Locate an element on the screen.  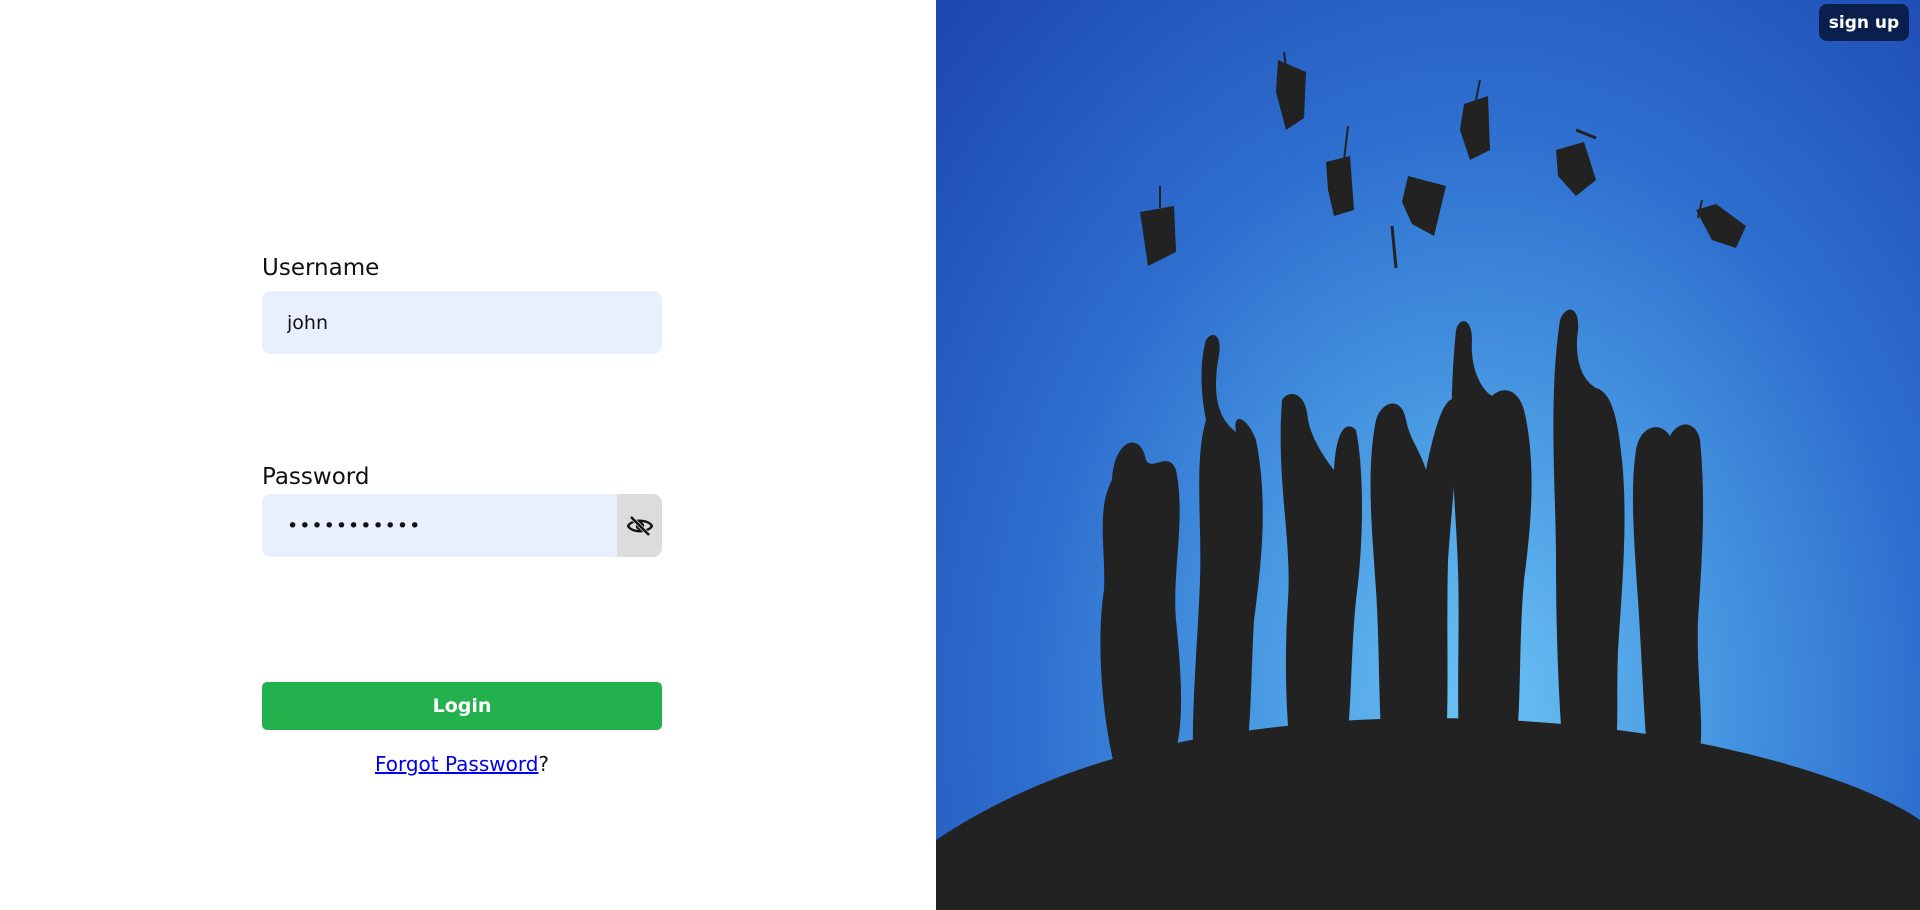
password-visibility-toggle is located at coordinates (639, 525).